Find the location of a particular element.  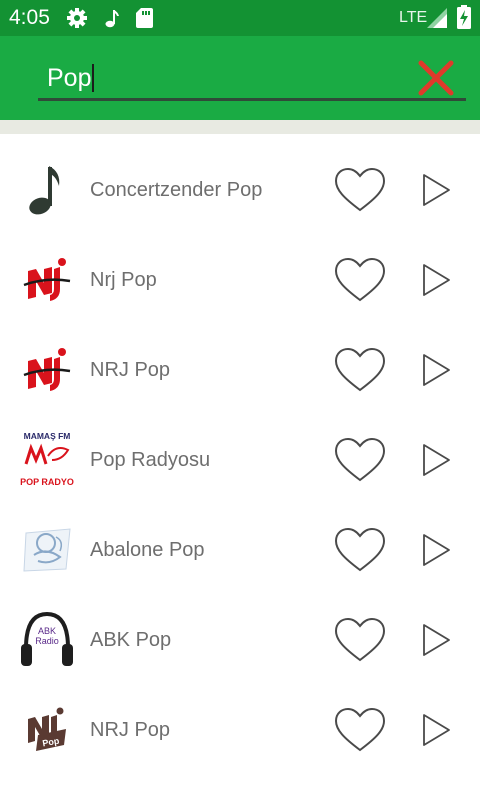

station-row: Nrj Pop is located at coordinates (240, 280).